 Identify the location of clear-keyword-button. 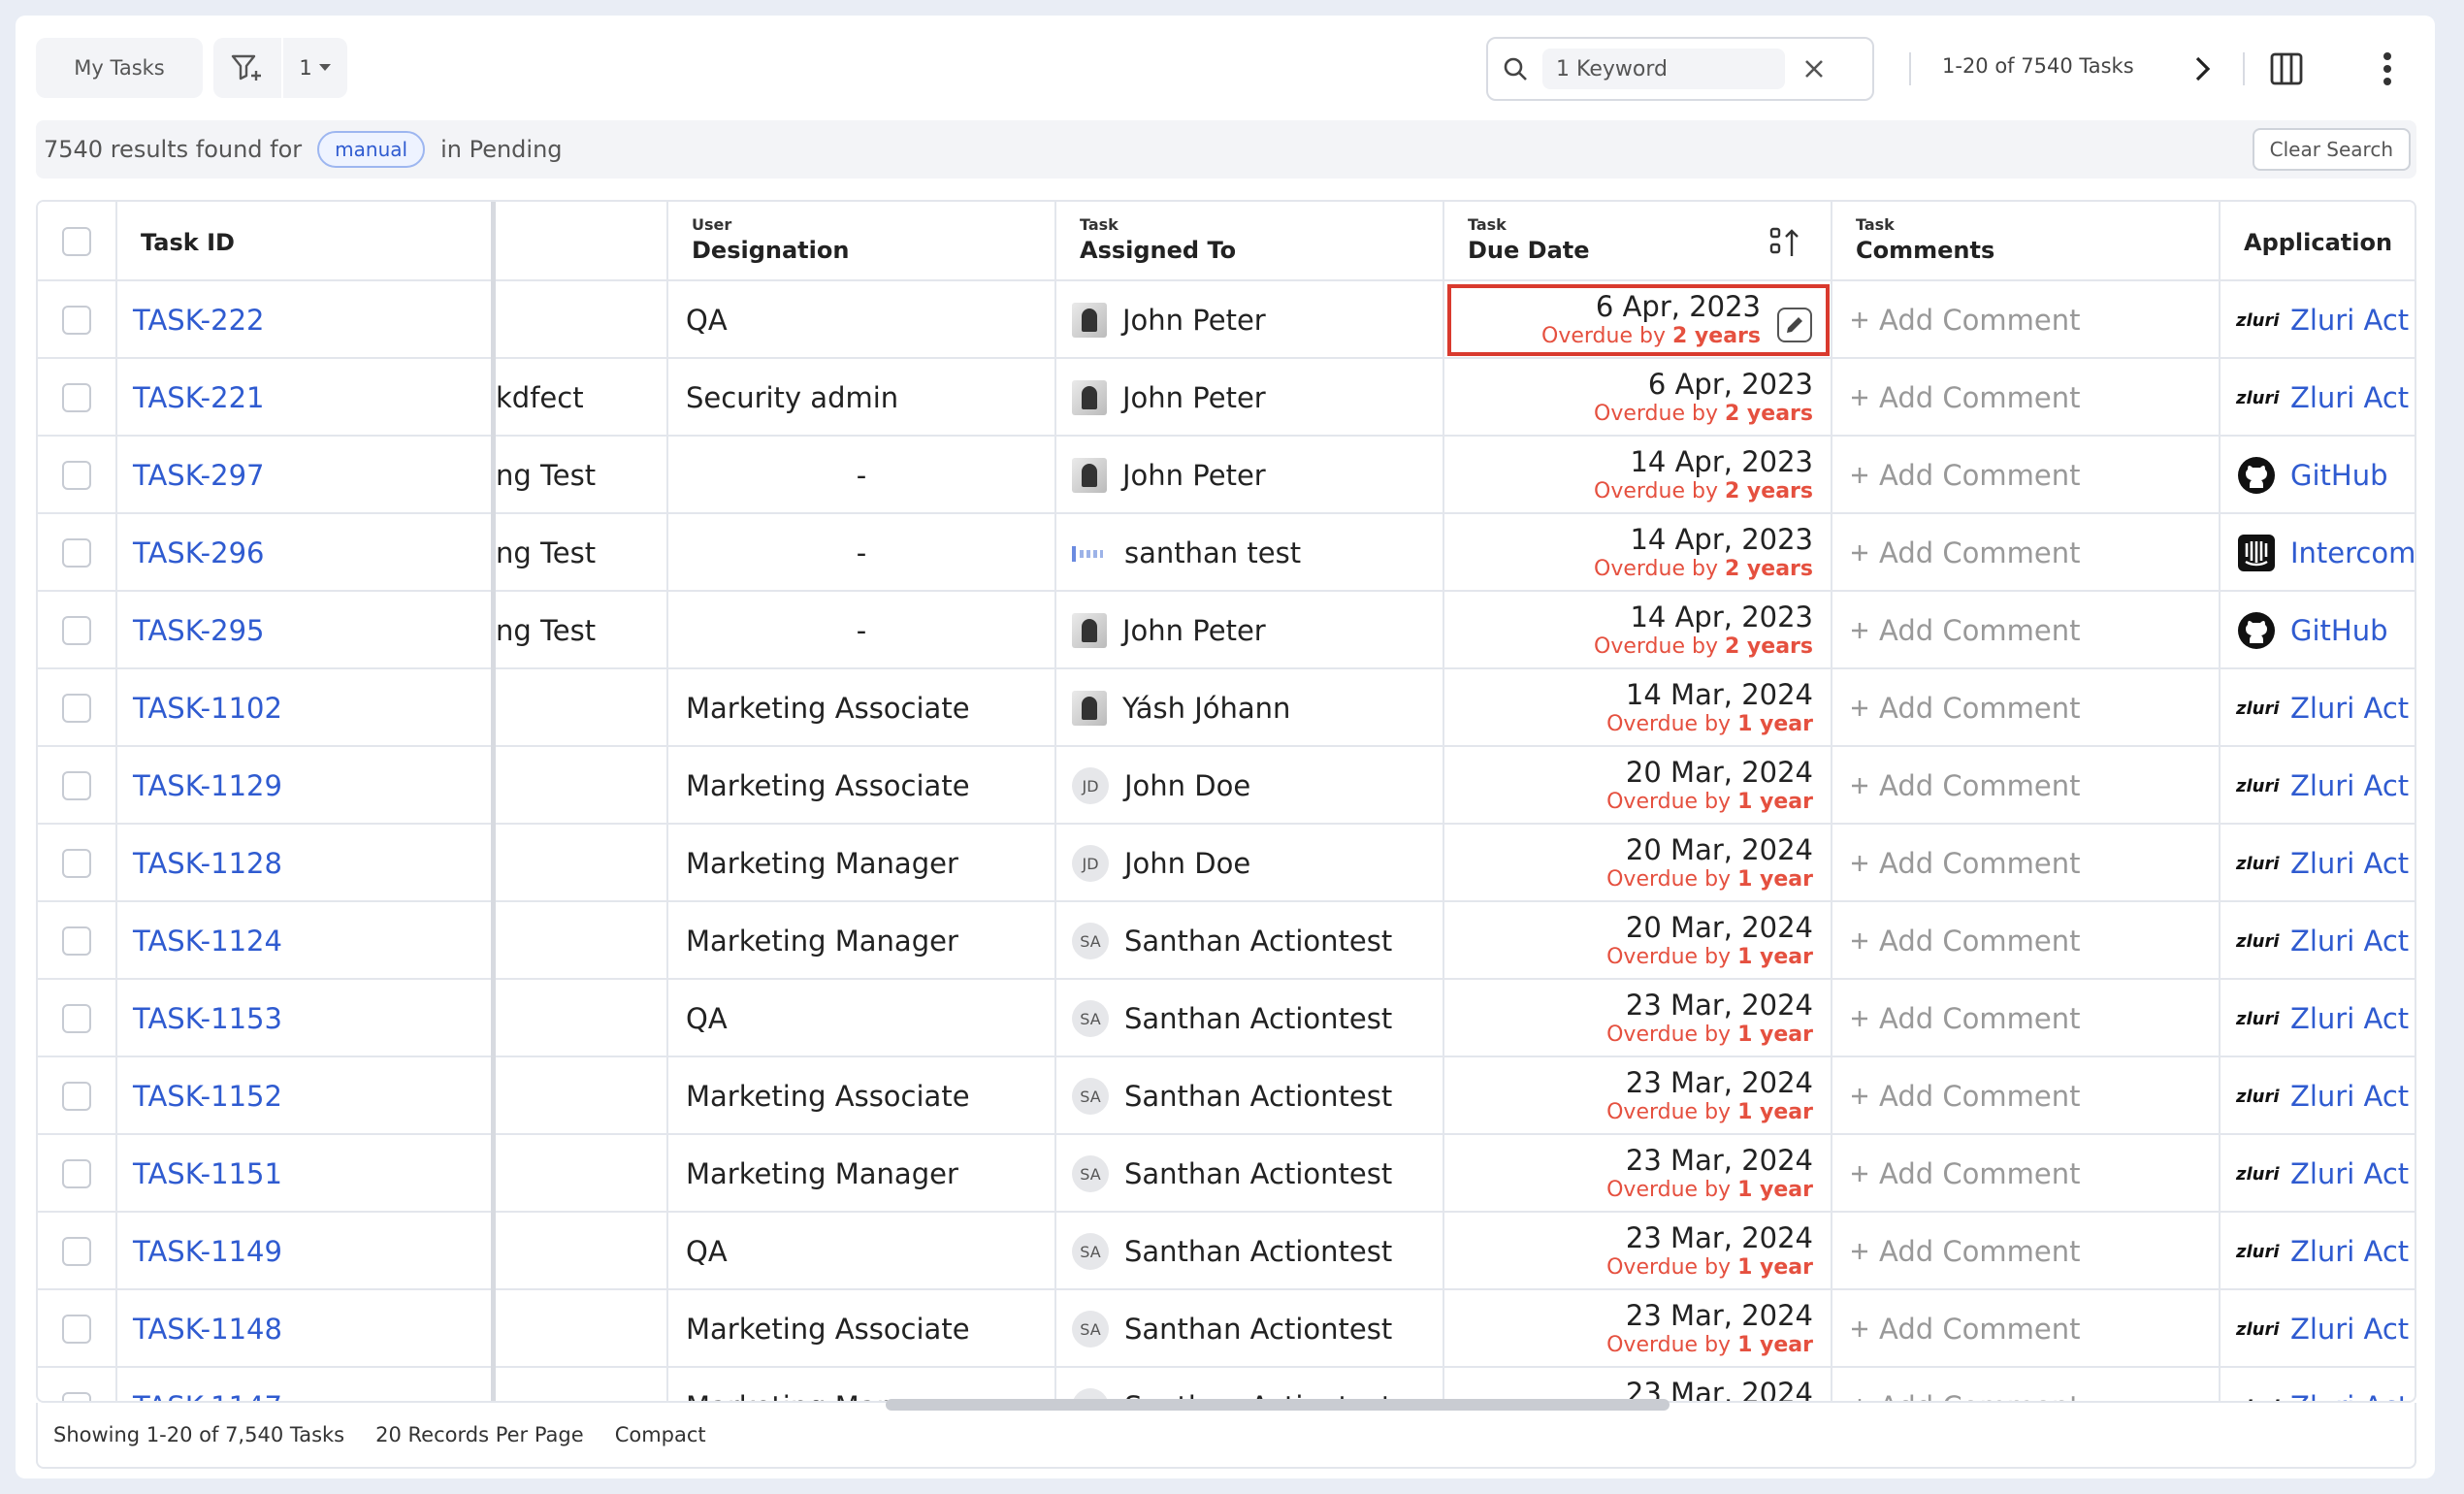
(1814, 69).